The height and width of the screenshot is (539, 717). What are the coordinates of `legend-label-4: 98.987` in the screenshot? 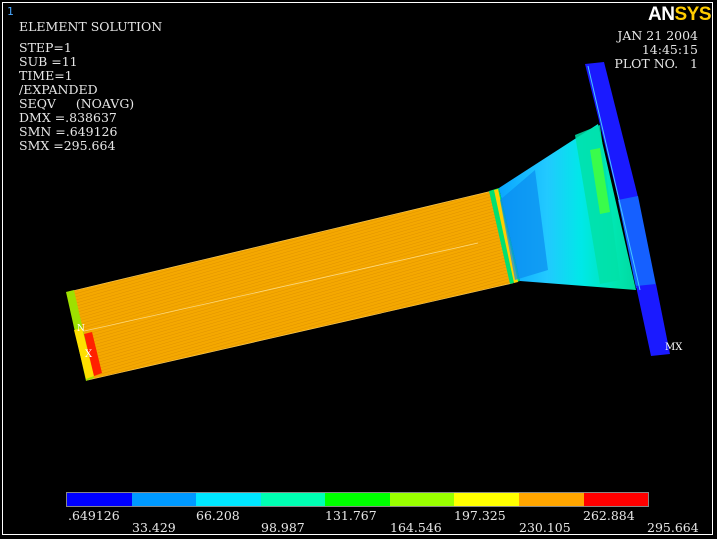 It's located at (283, 527).